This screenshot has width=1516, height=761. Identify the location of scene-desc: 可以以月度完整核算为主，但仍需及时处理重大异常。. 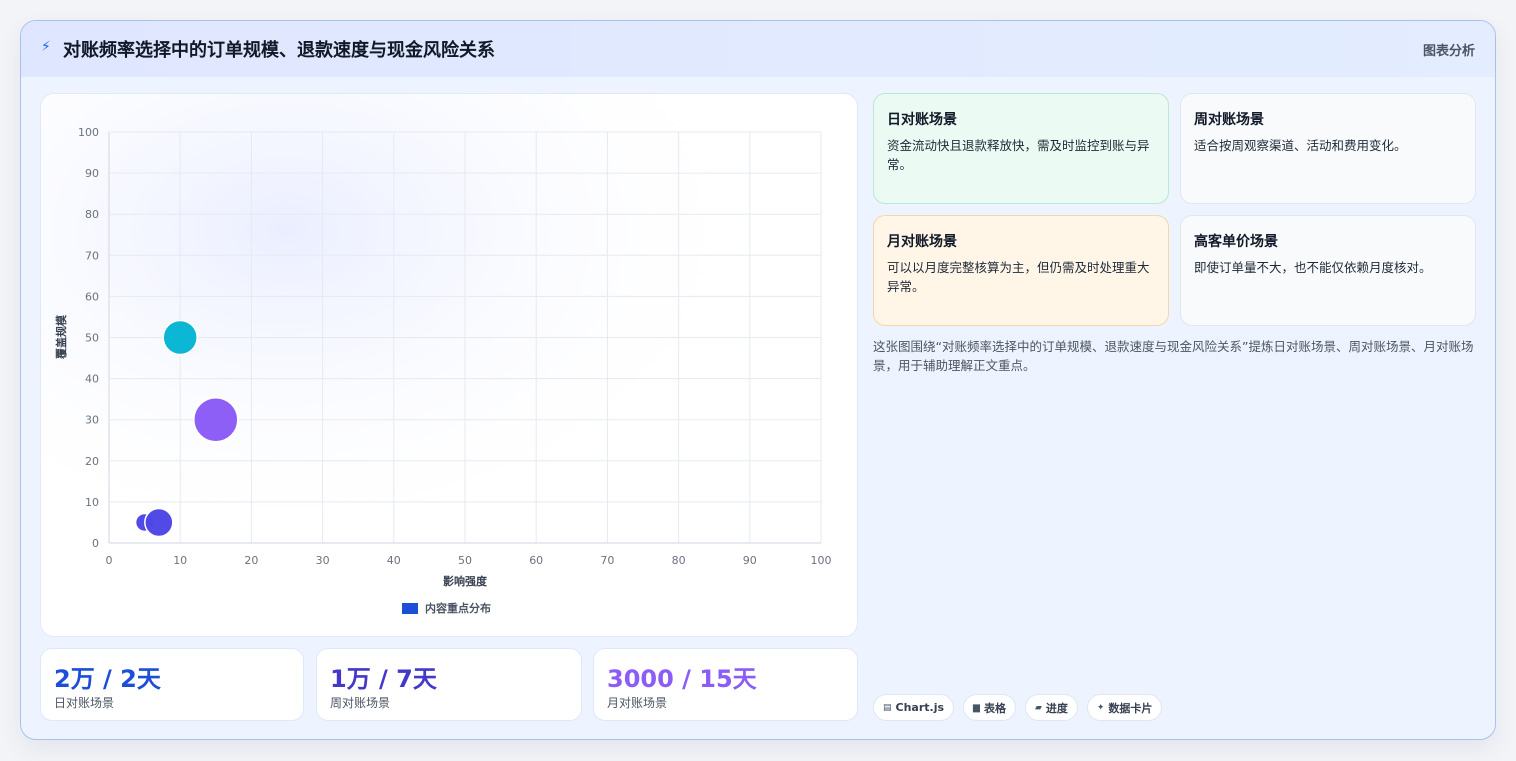
(1018, 277).